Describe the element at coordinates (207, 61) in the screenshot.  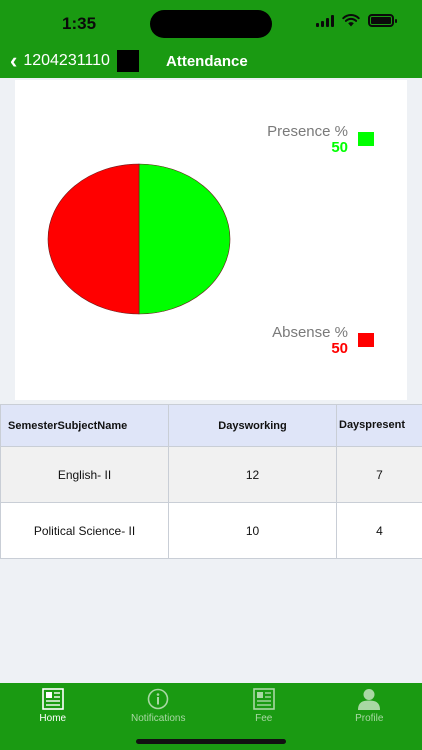
I see `page-title: Attendance` at that location.